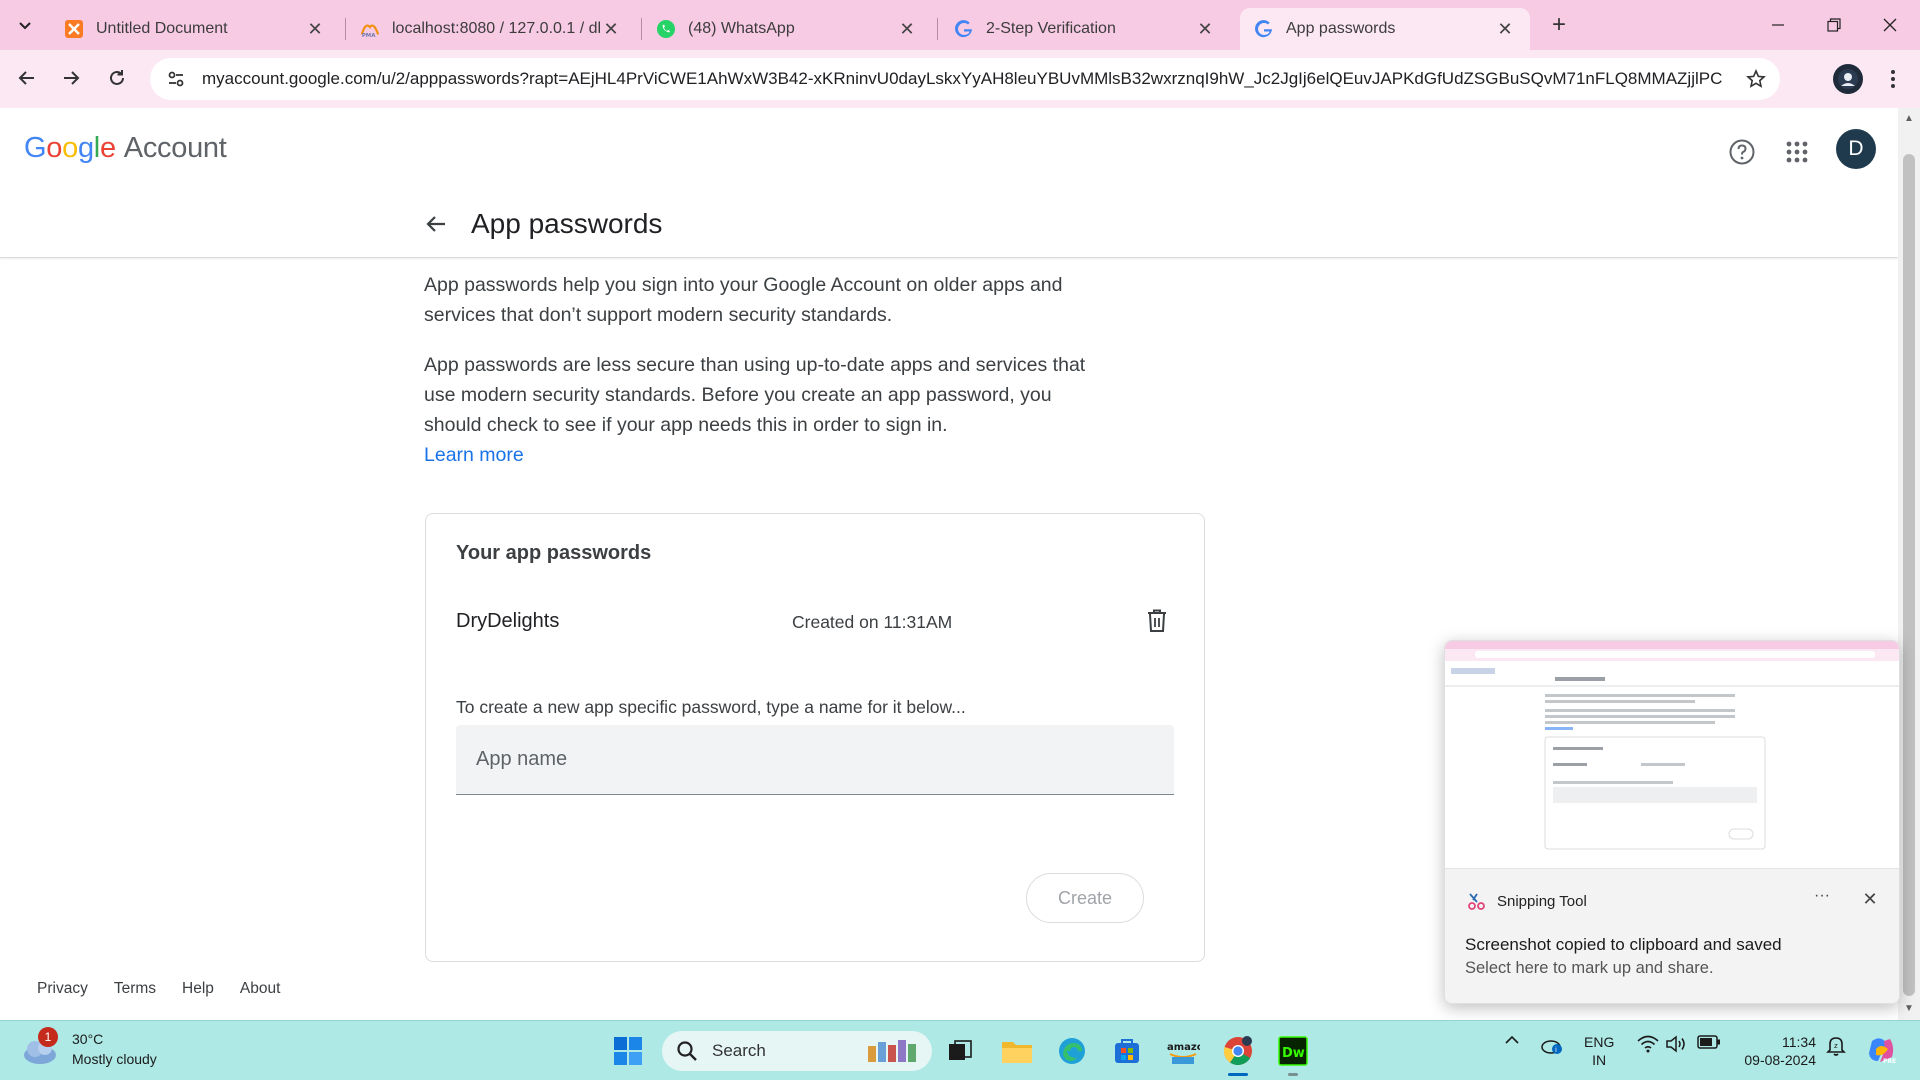 The width and height of the screenshot is (1920, 1080). What do you see at coordinates (666, 29) in the screenshot?
I see `whatsapp-icon` at bounding box center [666, 29].